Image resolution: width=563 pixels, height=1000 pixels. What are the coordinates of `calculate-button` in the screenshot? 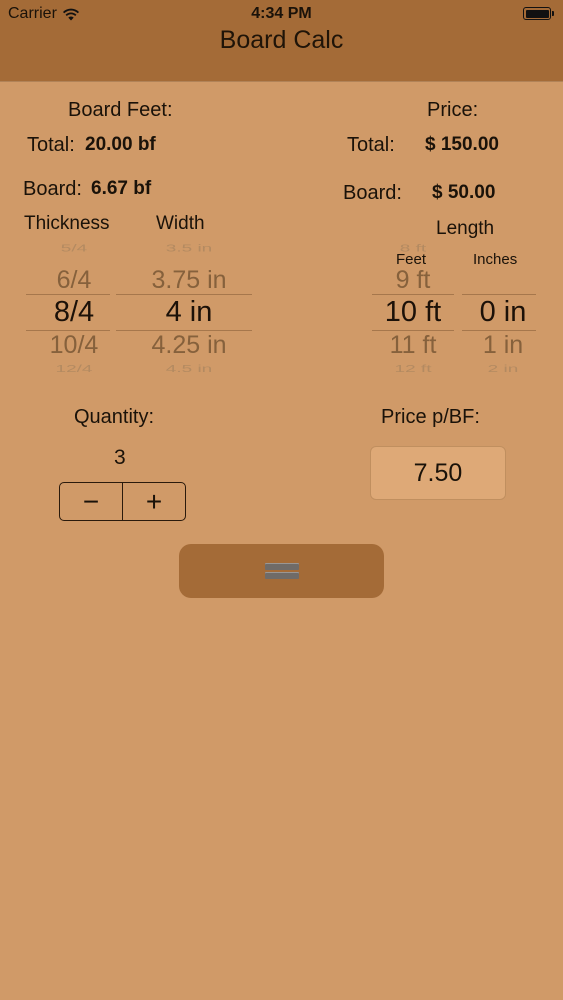 It's located at (281, 571).